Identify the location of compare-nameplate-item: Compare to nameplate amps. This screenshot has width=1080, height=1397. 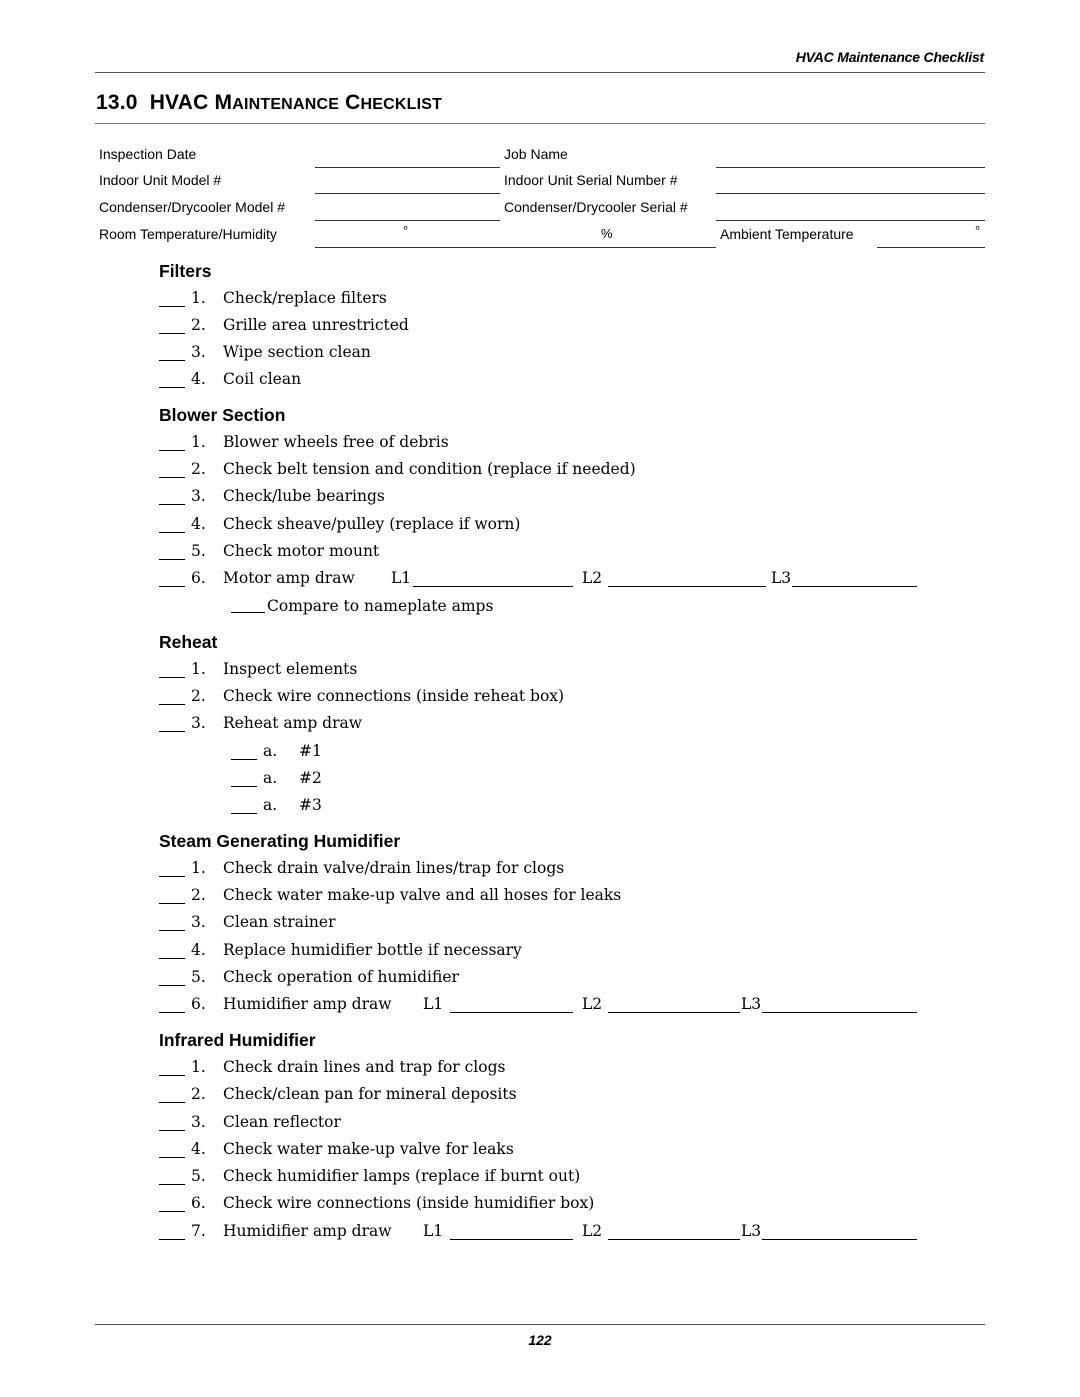
(362, 606).